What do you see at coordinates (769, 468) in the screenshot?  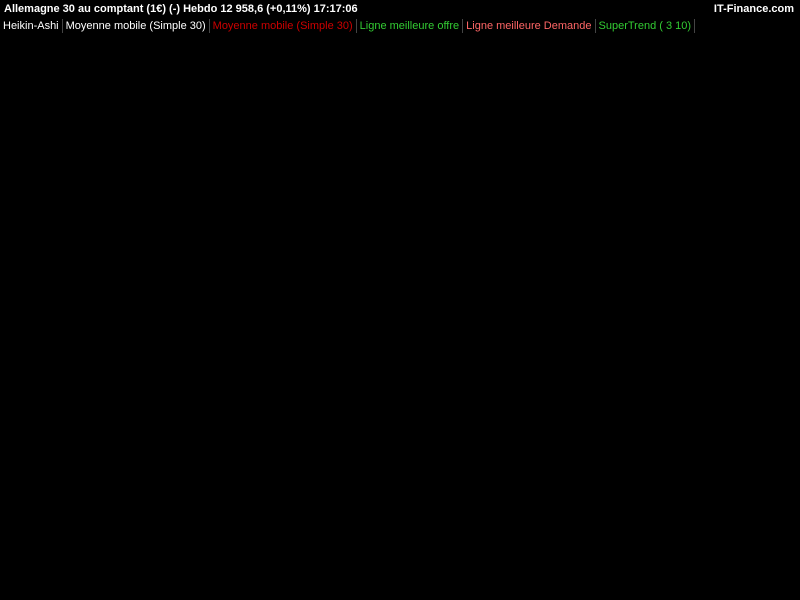 I see `stoch-d-value: 58,908` at bounding box center [769, 468].